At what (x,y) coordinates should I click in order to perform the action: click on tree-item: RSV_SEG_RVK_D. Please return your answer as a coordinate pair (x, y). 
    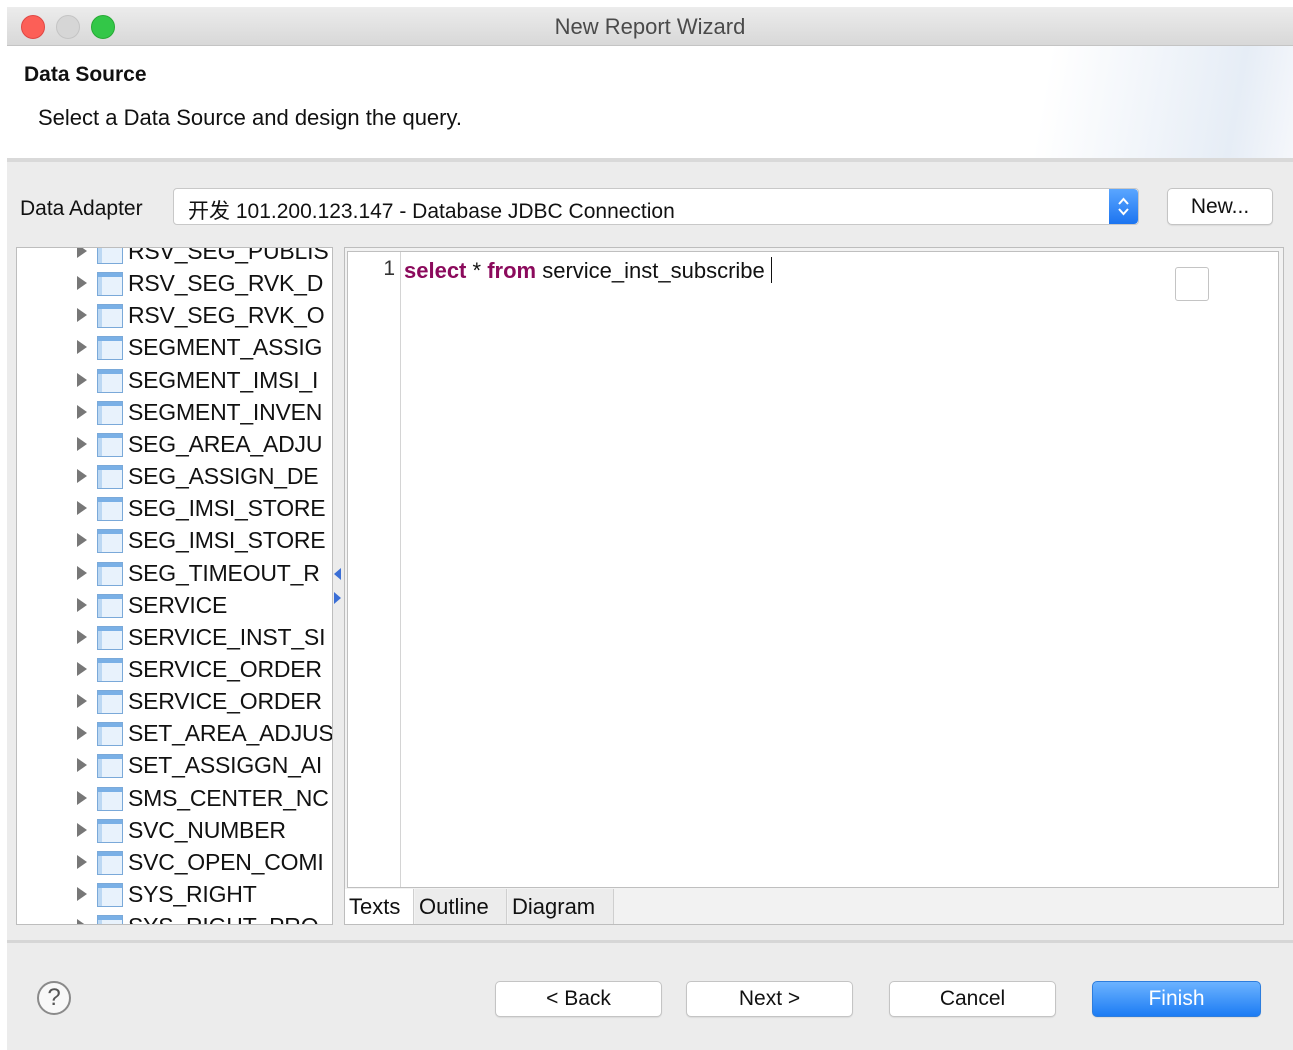
    Looking at the image, I should click on (174, 284).